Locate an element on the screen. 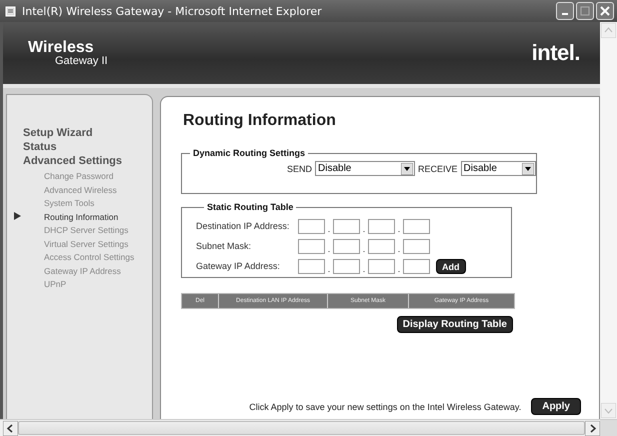 The image size is (617, 436). nav-item: Advanced Settings is located at coordinates (79, 161).